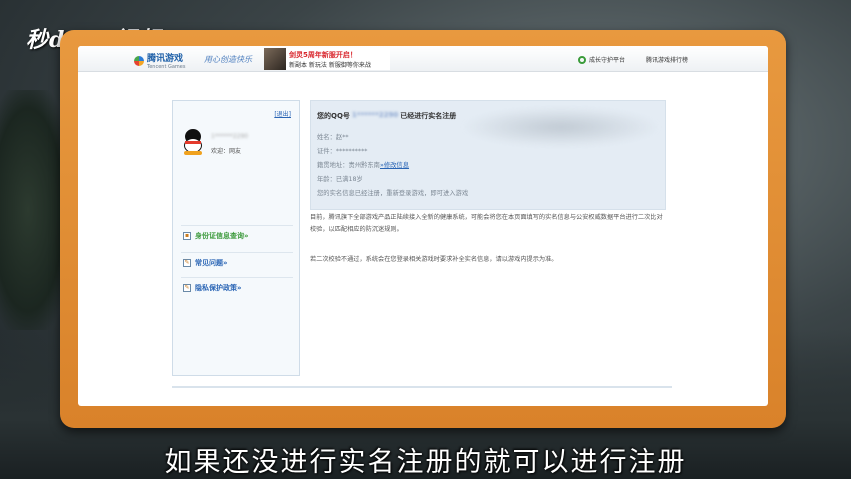  I want to click on sidebar-link-label: 隐私保护政策», so click(218, 287).